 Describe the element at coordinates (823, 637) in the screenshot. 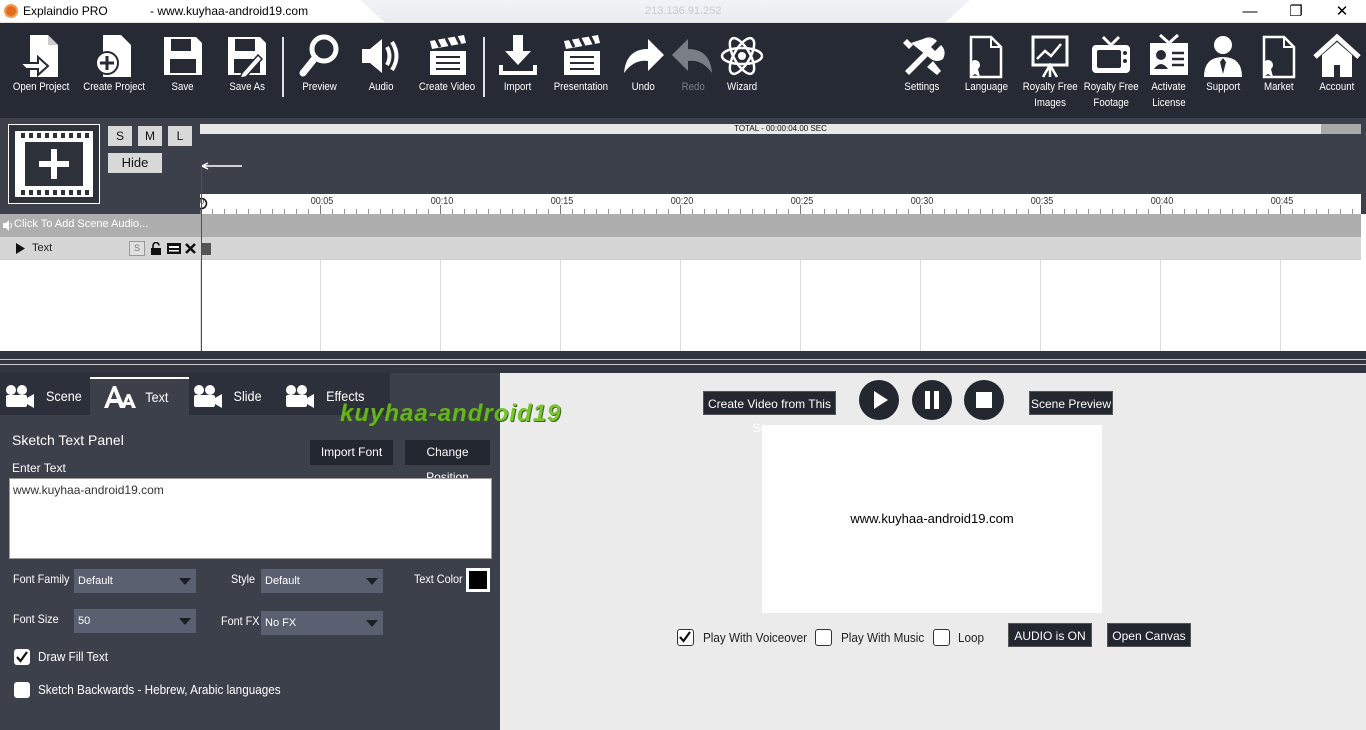

I see `play-music-checkbox` at that location.